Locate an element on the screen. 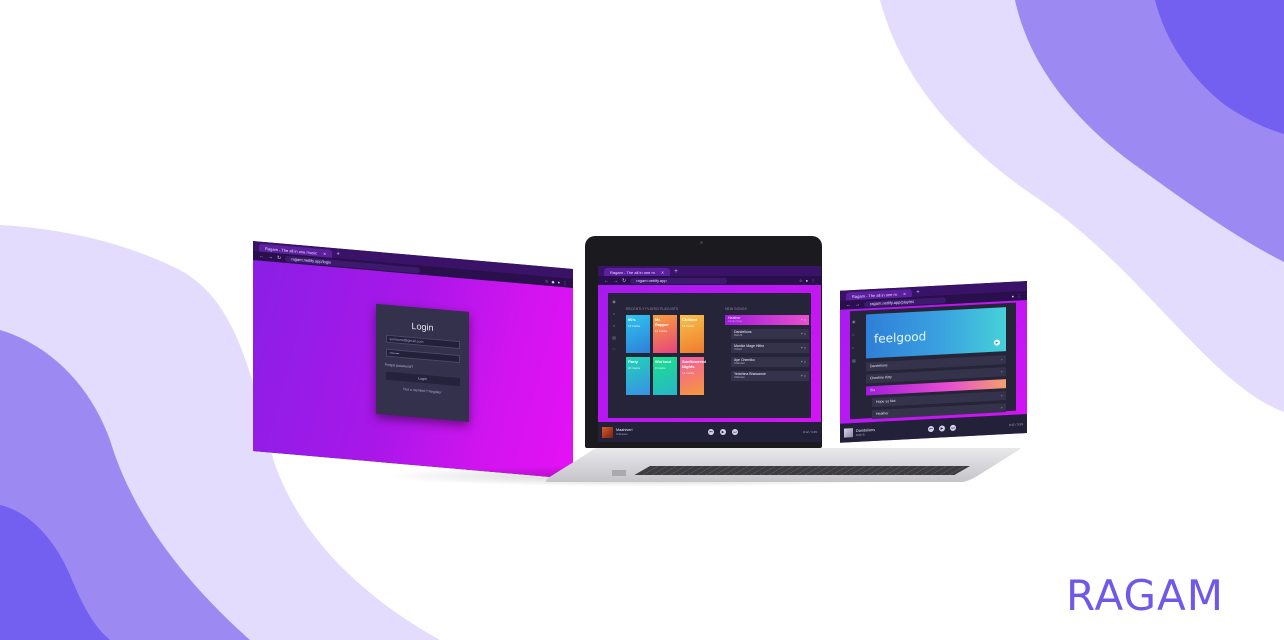  song-artist: Ruth B. is located at coordinates (738, 335).